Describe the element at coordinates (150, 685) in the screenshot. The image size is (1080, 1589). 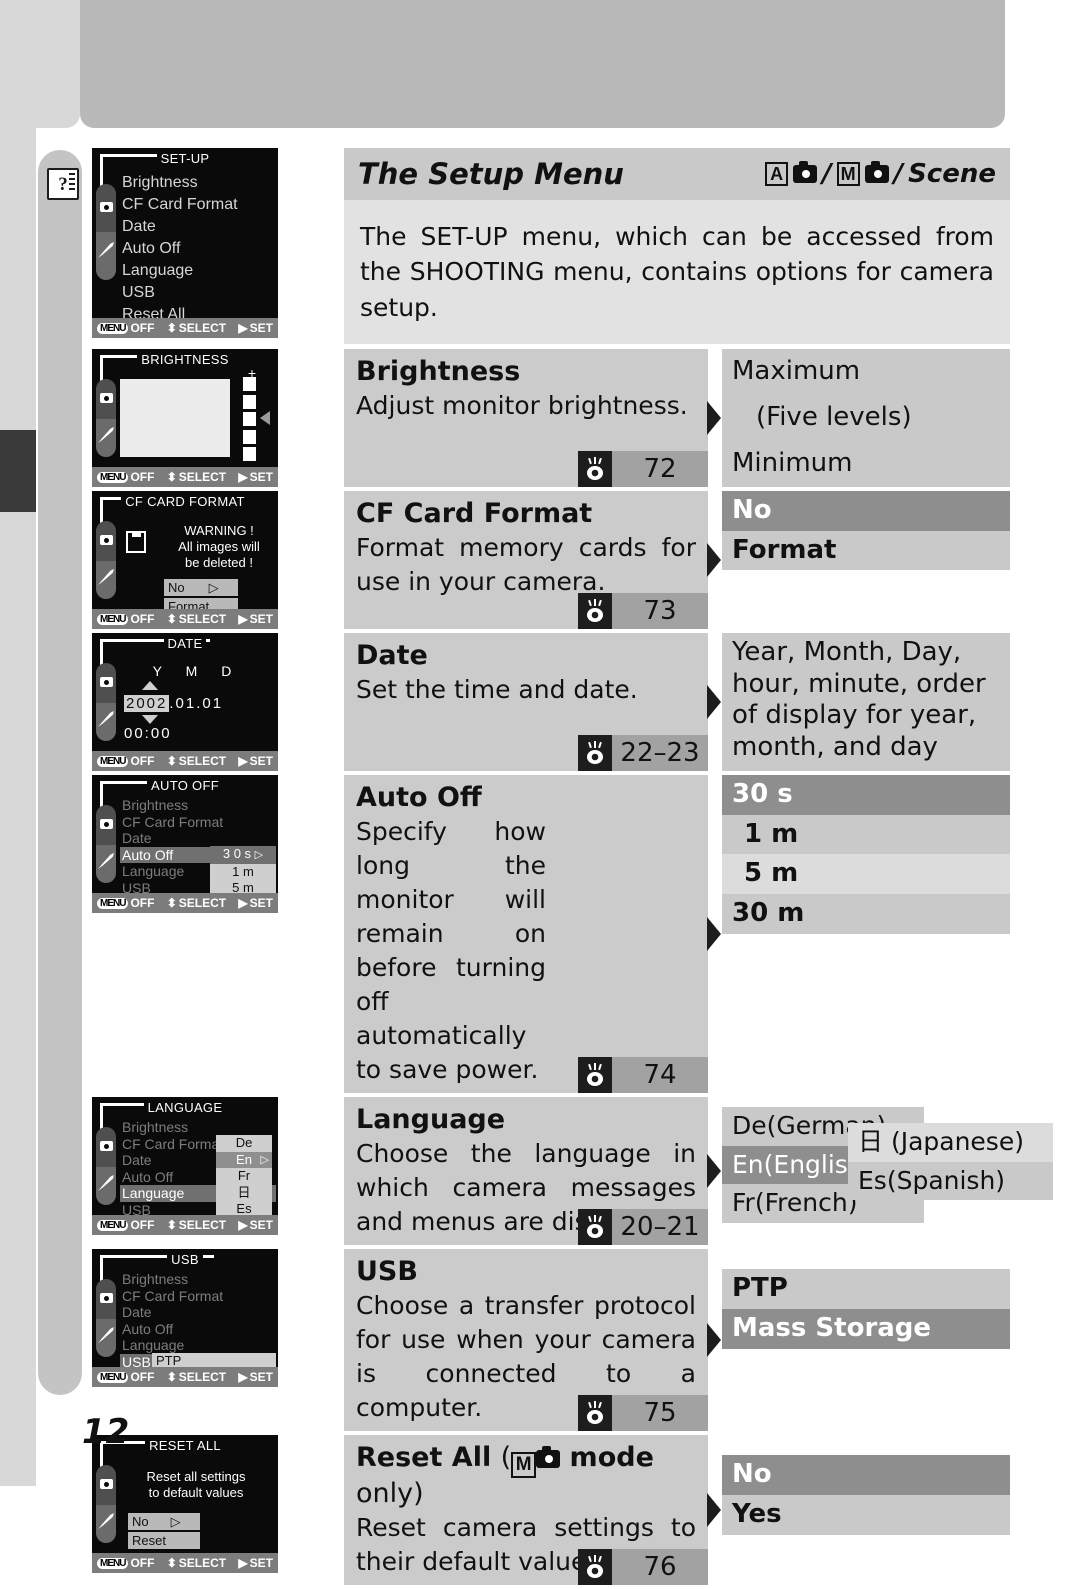
I see `increment-arrow-icon` at that location.